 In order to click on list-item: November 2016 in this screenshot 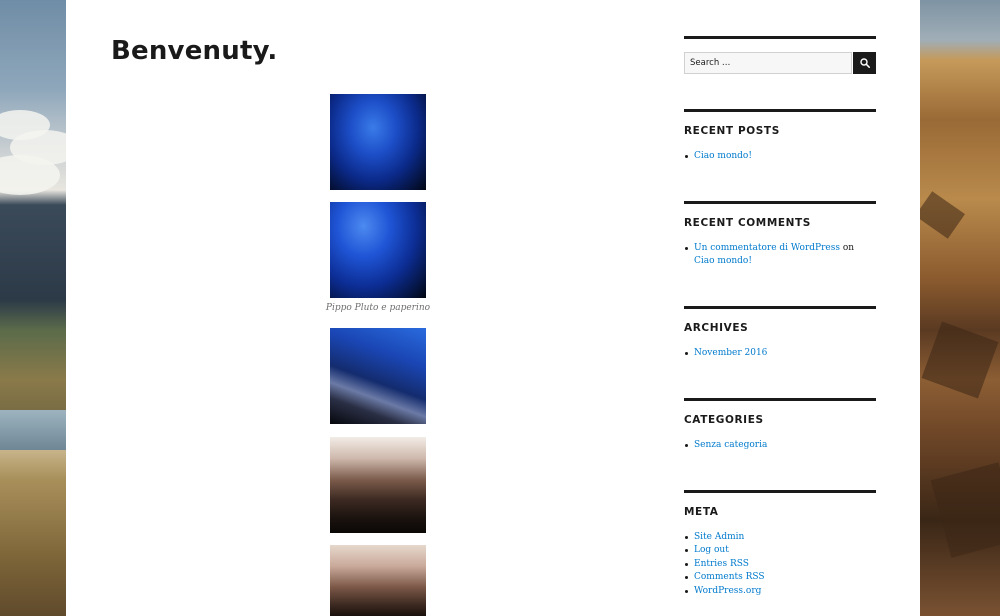, I will do `click(780, 353)`.